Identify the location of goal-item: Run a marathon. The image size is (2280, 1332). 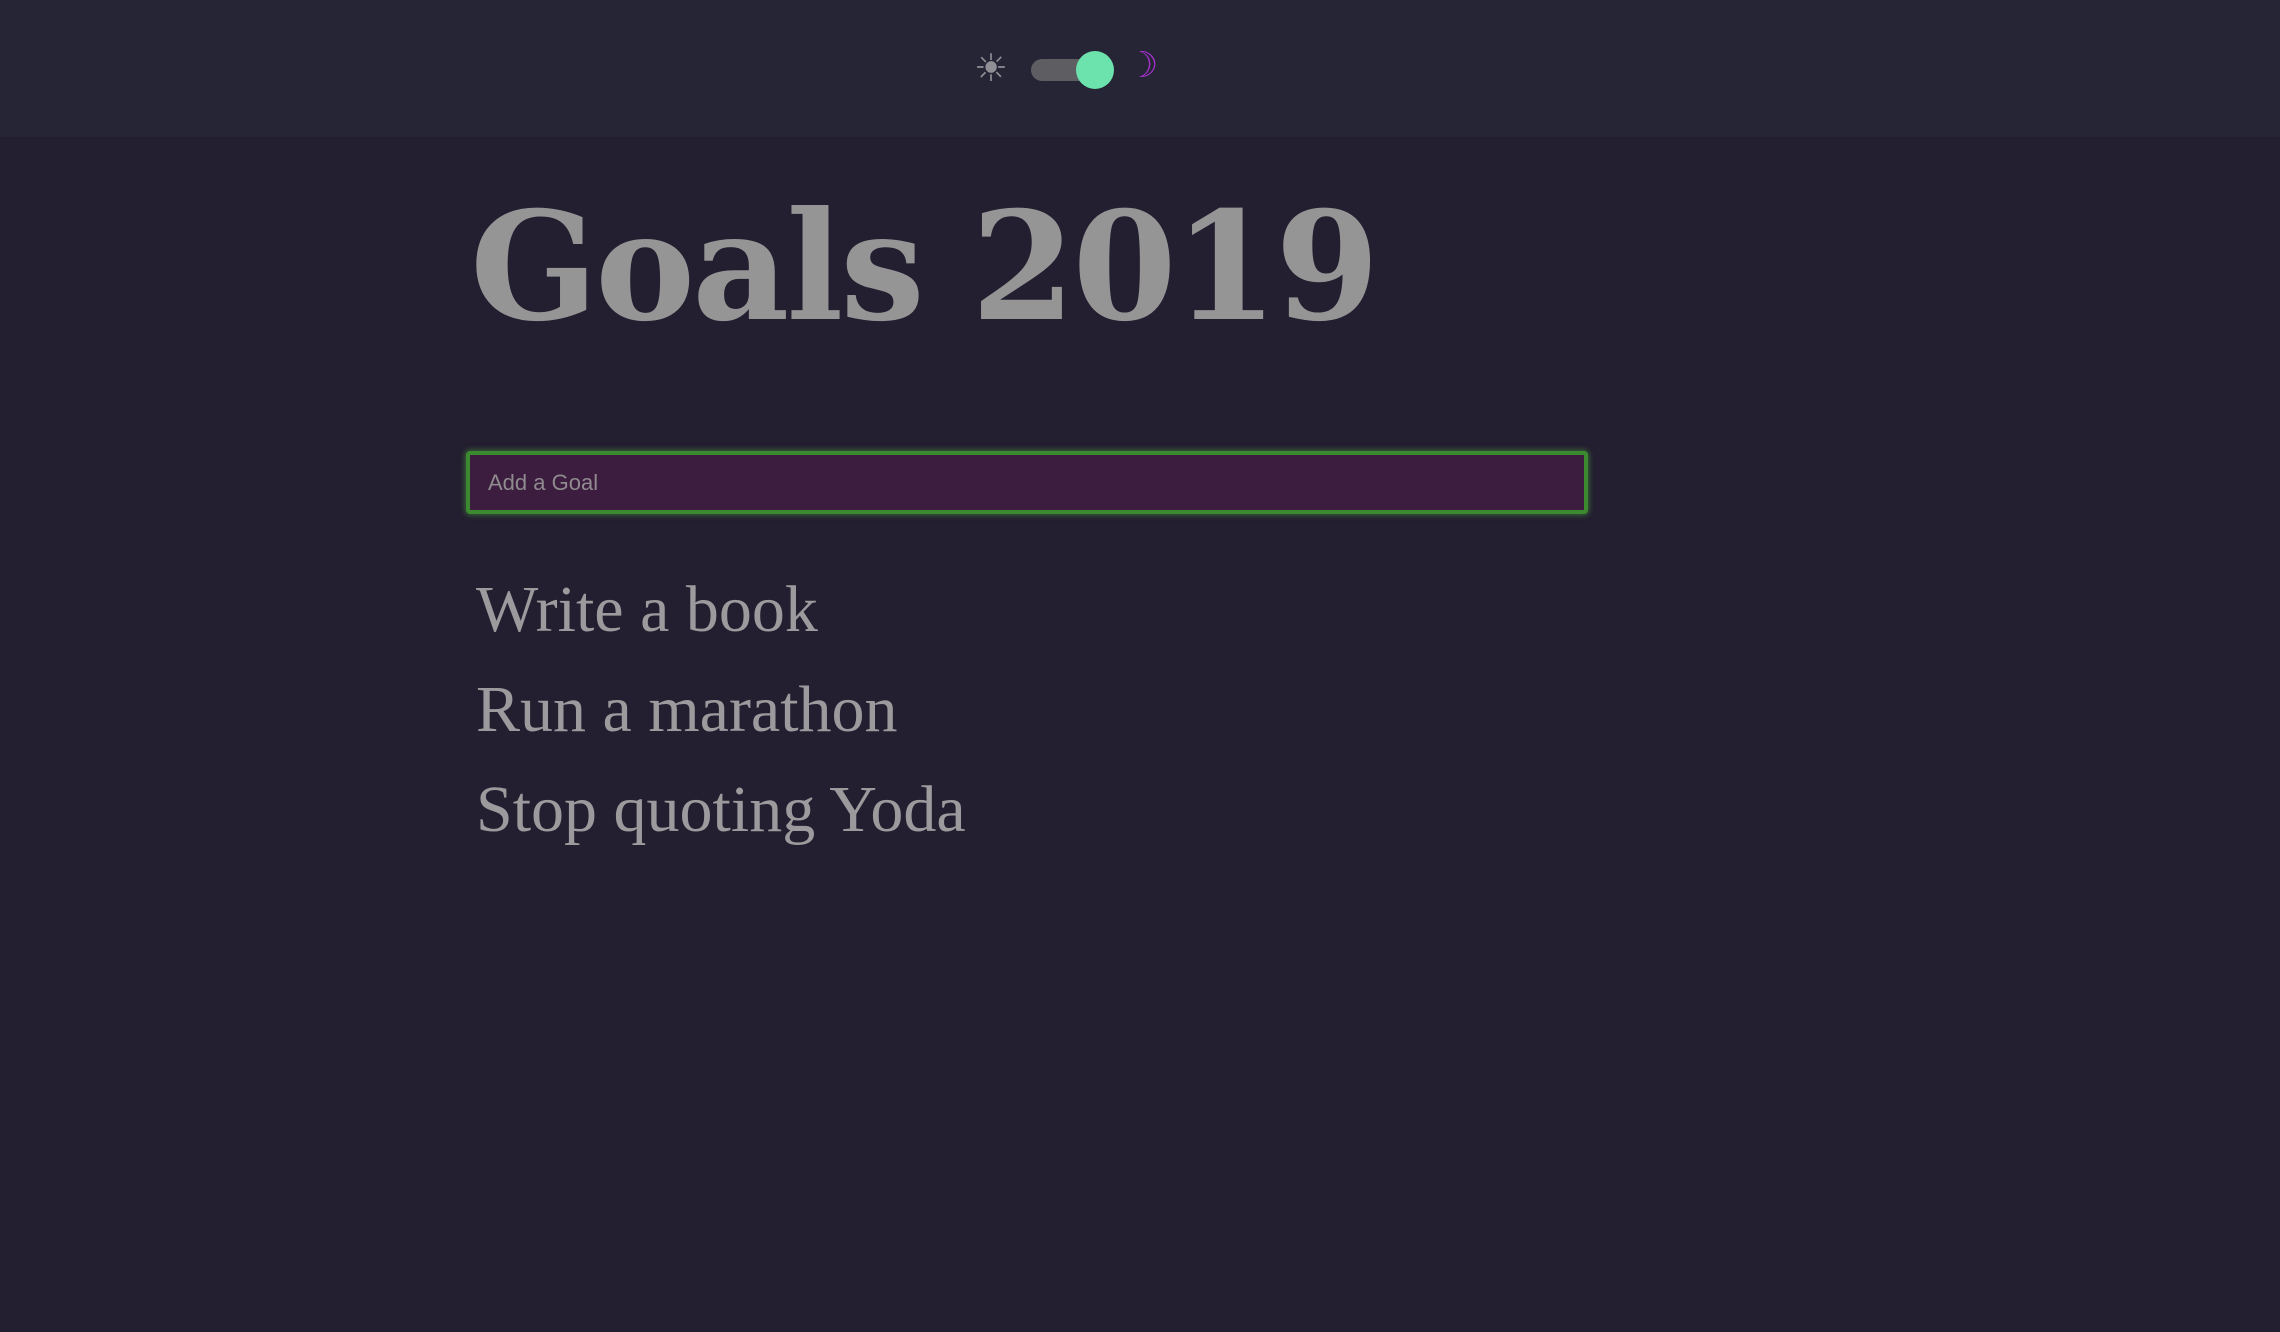
(721, 710).